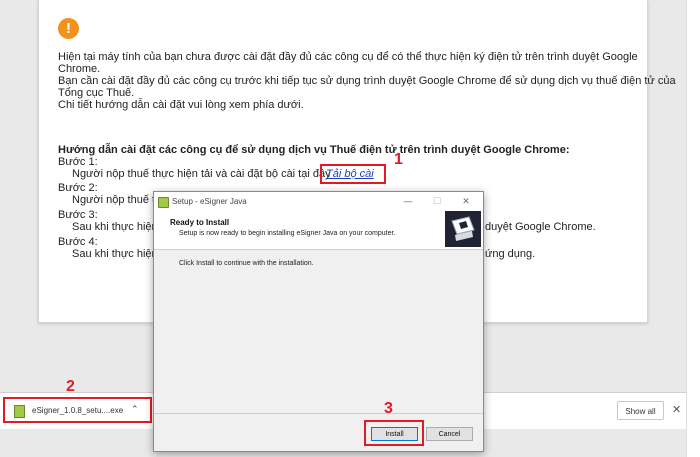 The image size is (700, 457). What do you see at coordinates (68, 28) in the screenshot?
I see `warning-icon: !` at bounding box center [68, 28].